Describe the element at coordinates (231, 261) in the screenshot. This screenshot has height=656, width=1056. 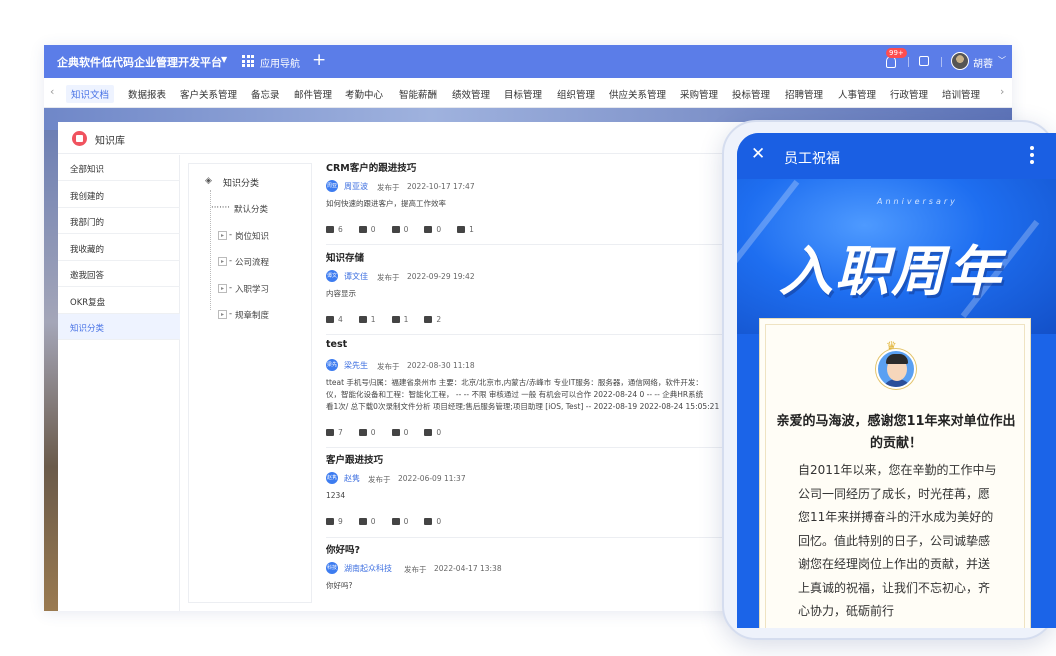
I see `tree-connector: -` at that location.